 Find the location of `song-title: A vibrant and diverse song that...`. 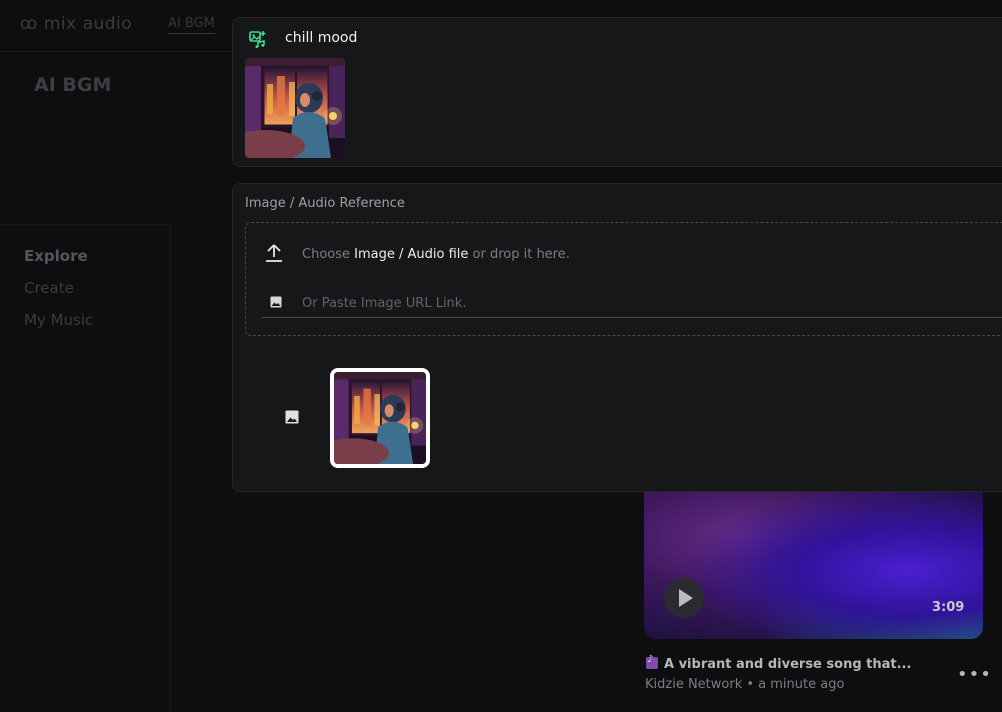

song-title: A vibrant and diverse song that... is located at coordinates (778, 663).